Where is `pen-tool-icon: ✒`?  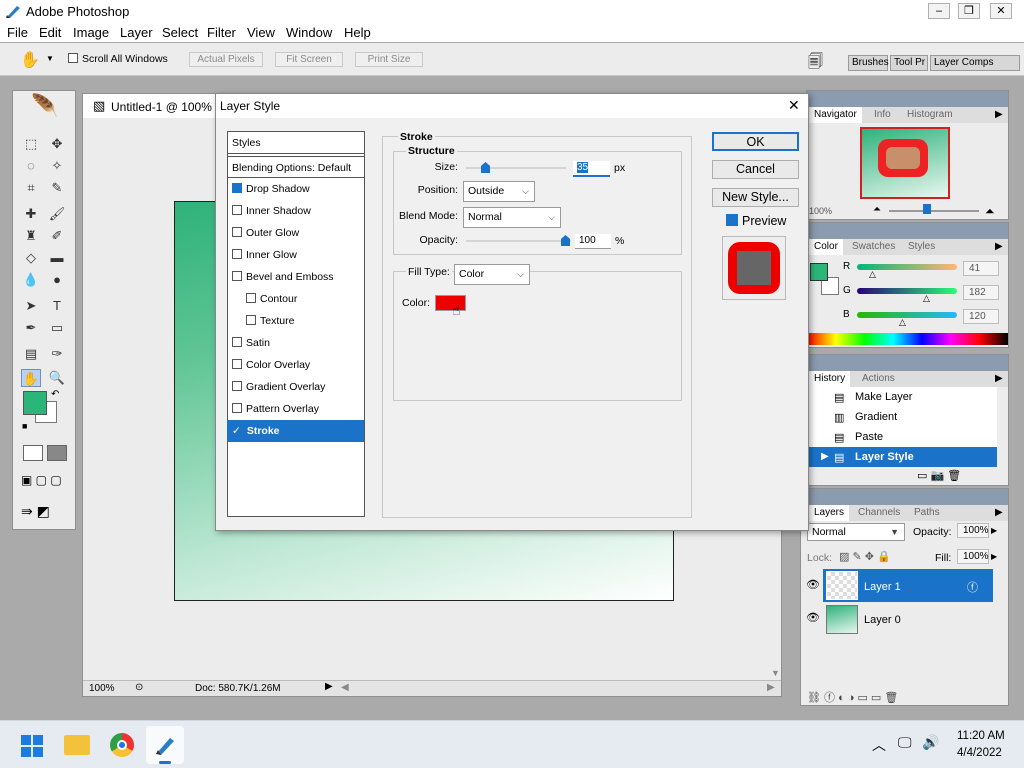
pen-tool-icon: ✒ is located at coordinates (31, 328).